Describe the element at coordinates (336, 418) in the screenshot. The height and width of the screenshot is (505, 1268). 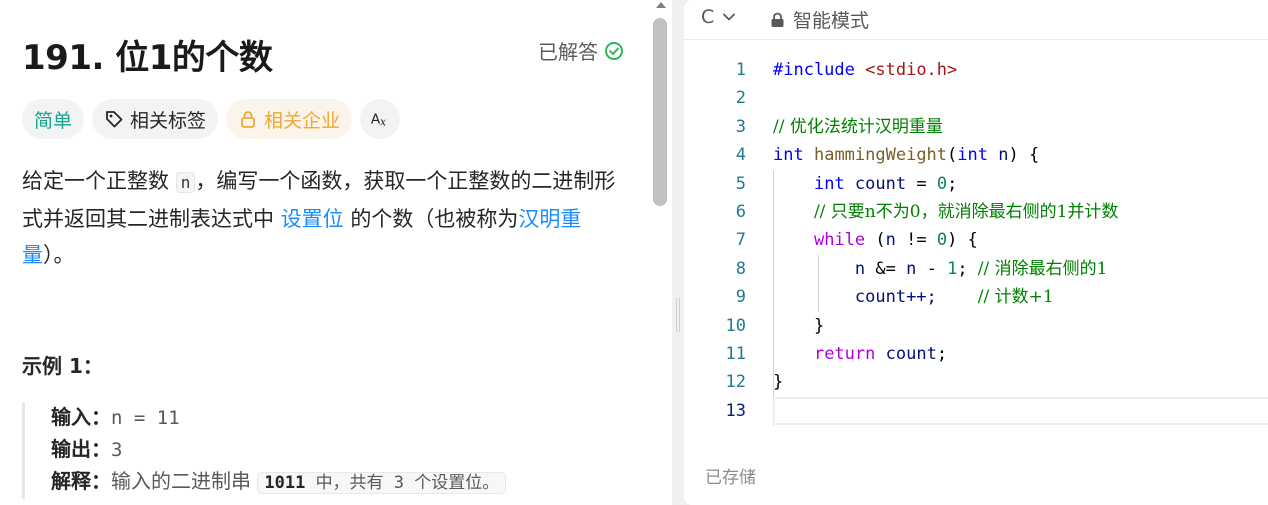
I see `example-input-row: 输入：n = 11` at that location.